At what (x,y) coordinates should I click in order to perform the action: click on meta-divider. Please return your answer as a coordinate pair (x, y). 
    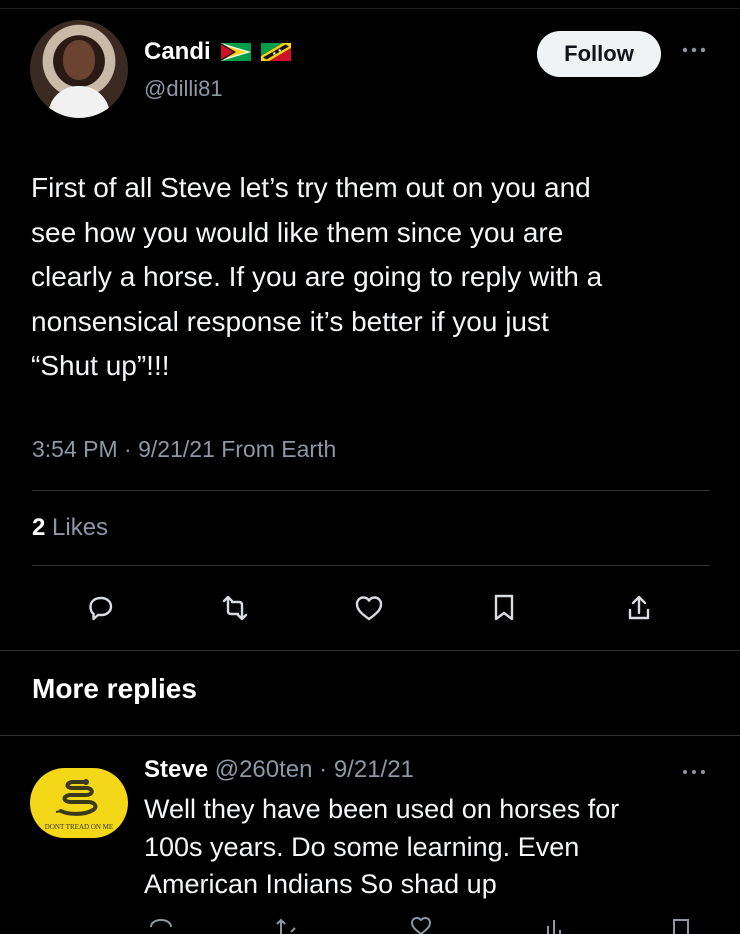
    Looking at the image, I should click on (371, 490).